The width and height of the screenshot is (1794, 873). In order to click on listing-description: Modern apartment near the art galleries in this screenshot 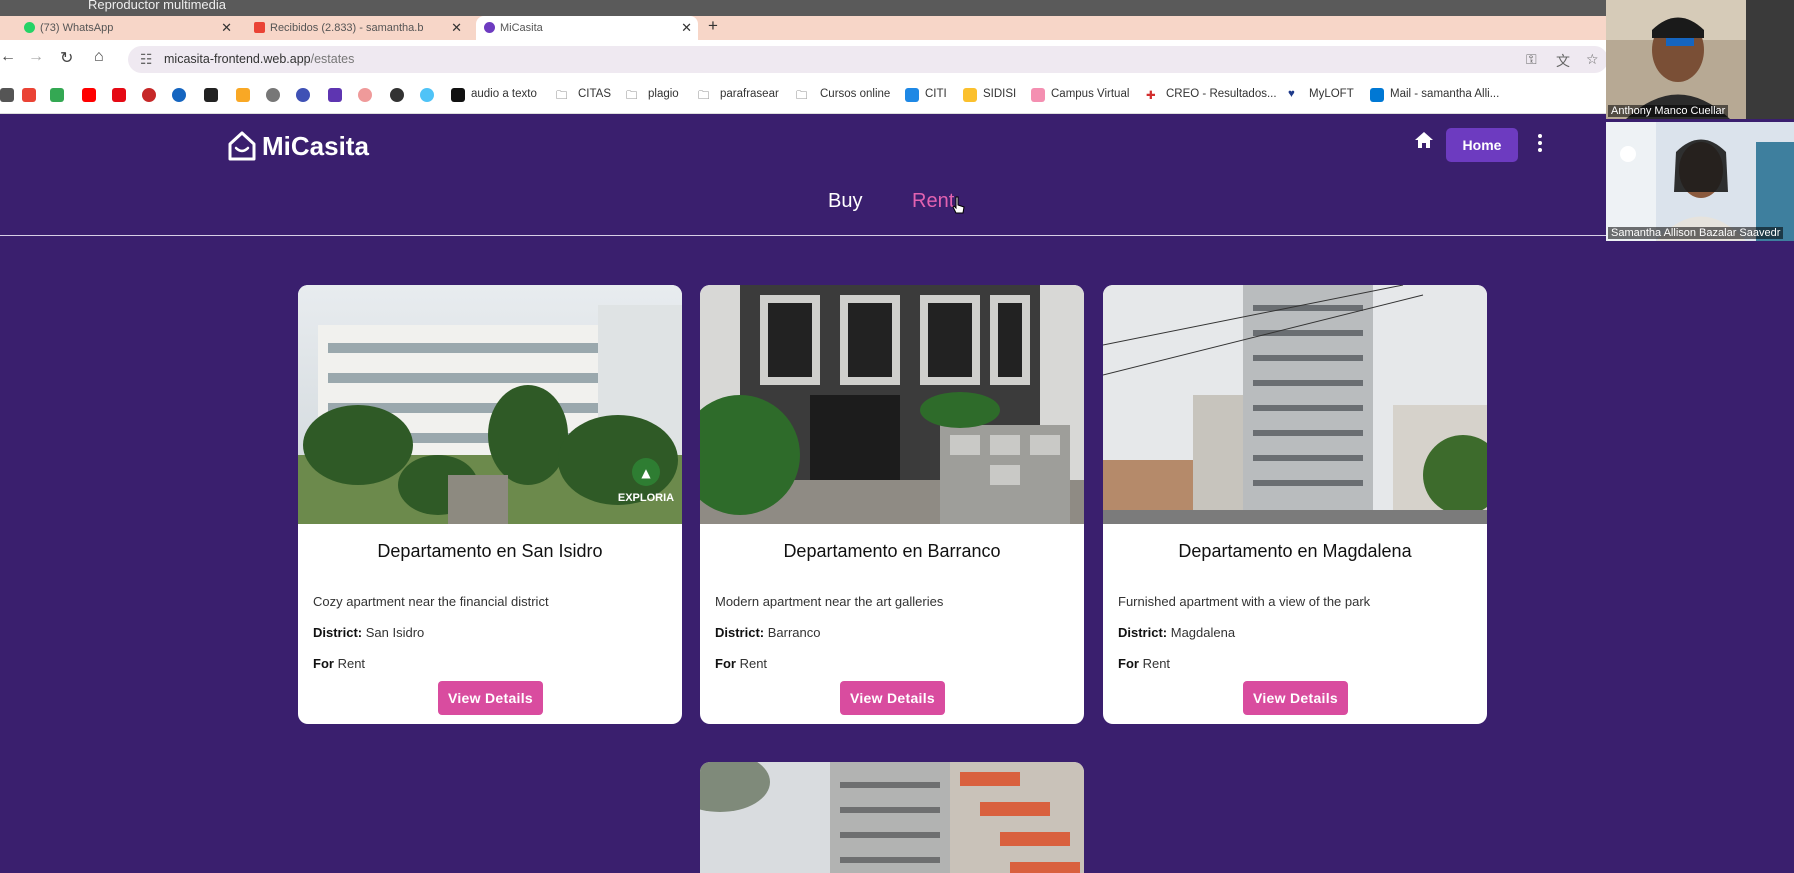, I will do `click(829, 601)`.